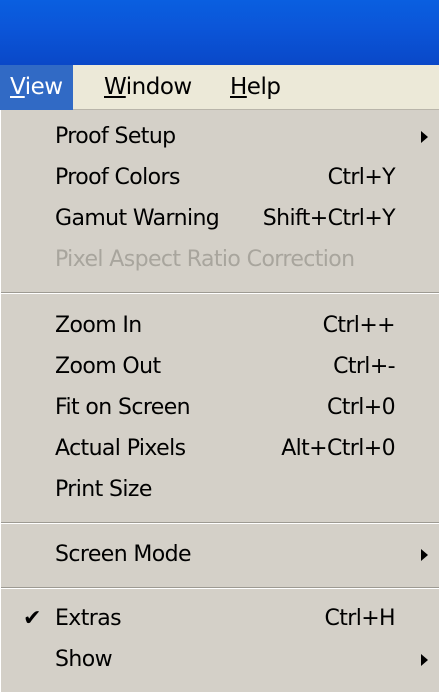 This screenshot has height=692, width=439. I want to click on menu-item-proof-colors: Proof Colors Ctrl+Y, so click(220, 178).